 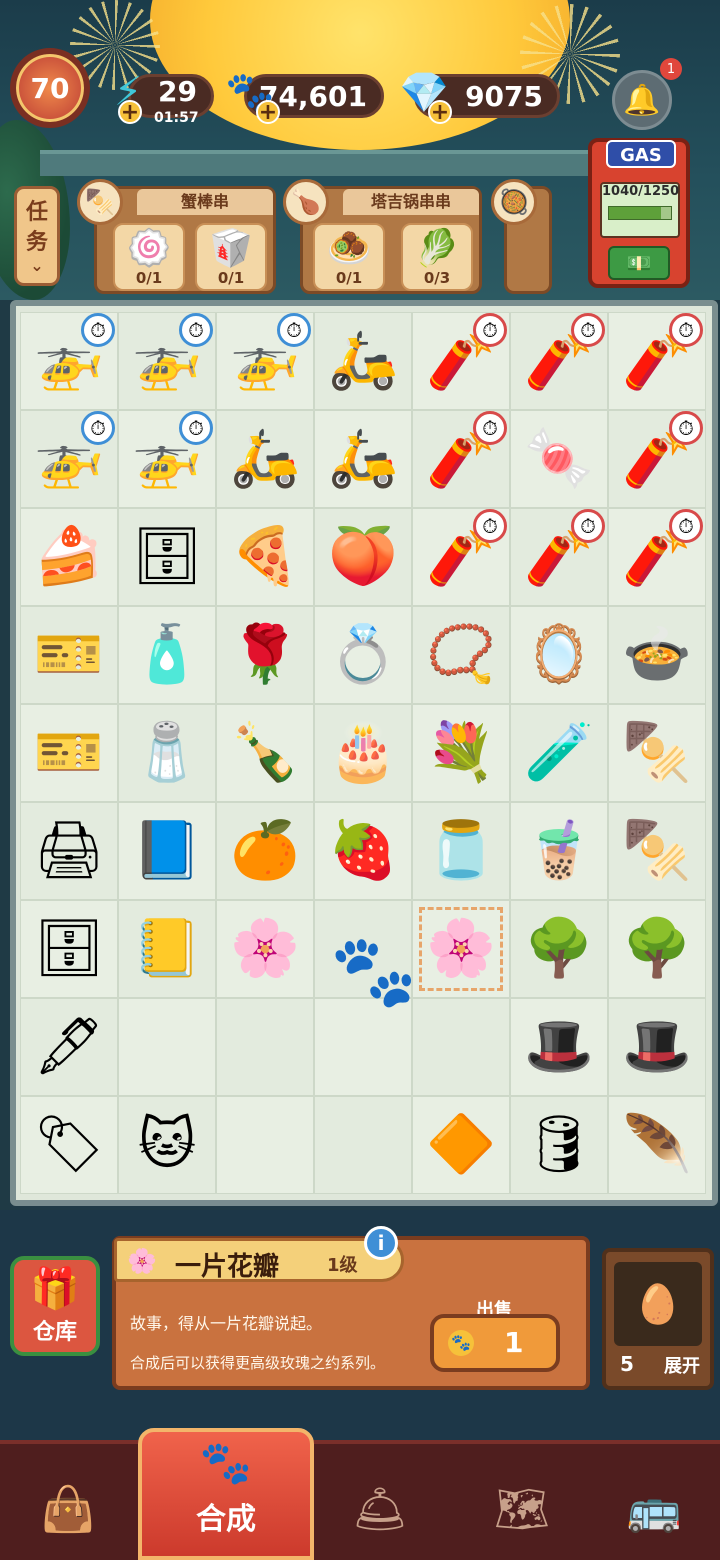 What do you see at coordinates (69, 851) in the screenshot?
I see `board-item: 🖨` at bounding box center [69, 851].